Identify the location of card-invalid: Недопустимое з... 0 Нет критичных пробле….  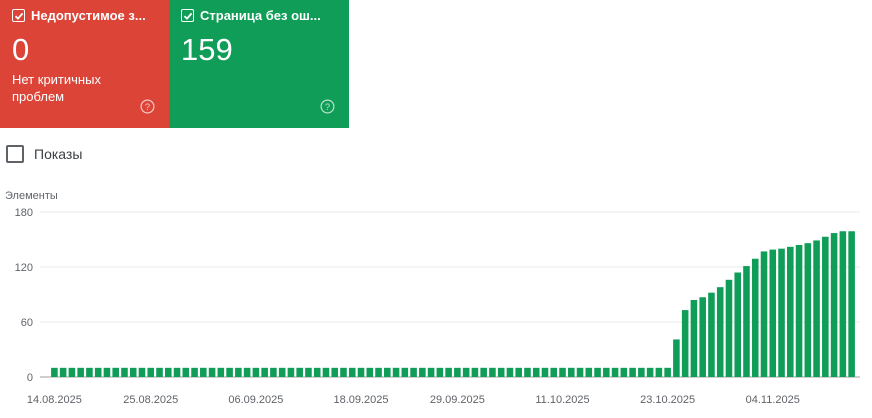
(84, 64).